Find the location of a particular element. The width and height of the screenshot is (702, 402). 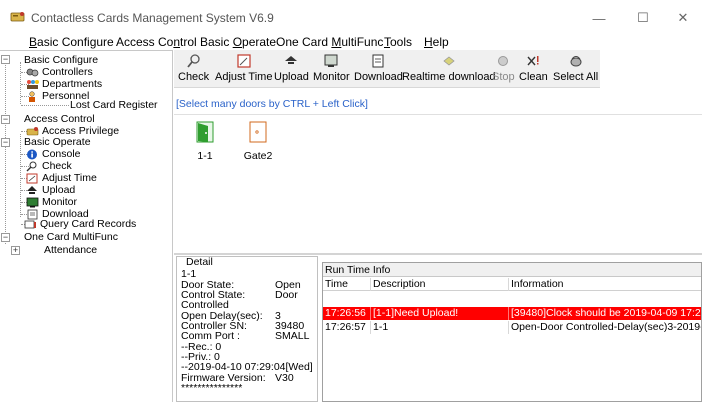

comm-port-value: SMALL is located at coordinates (292, 336).